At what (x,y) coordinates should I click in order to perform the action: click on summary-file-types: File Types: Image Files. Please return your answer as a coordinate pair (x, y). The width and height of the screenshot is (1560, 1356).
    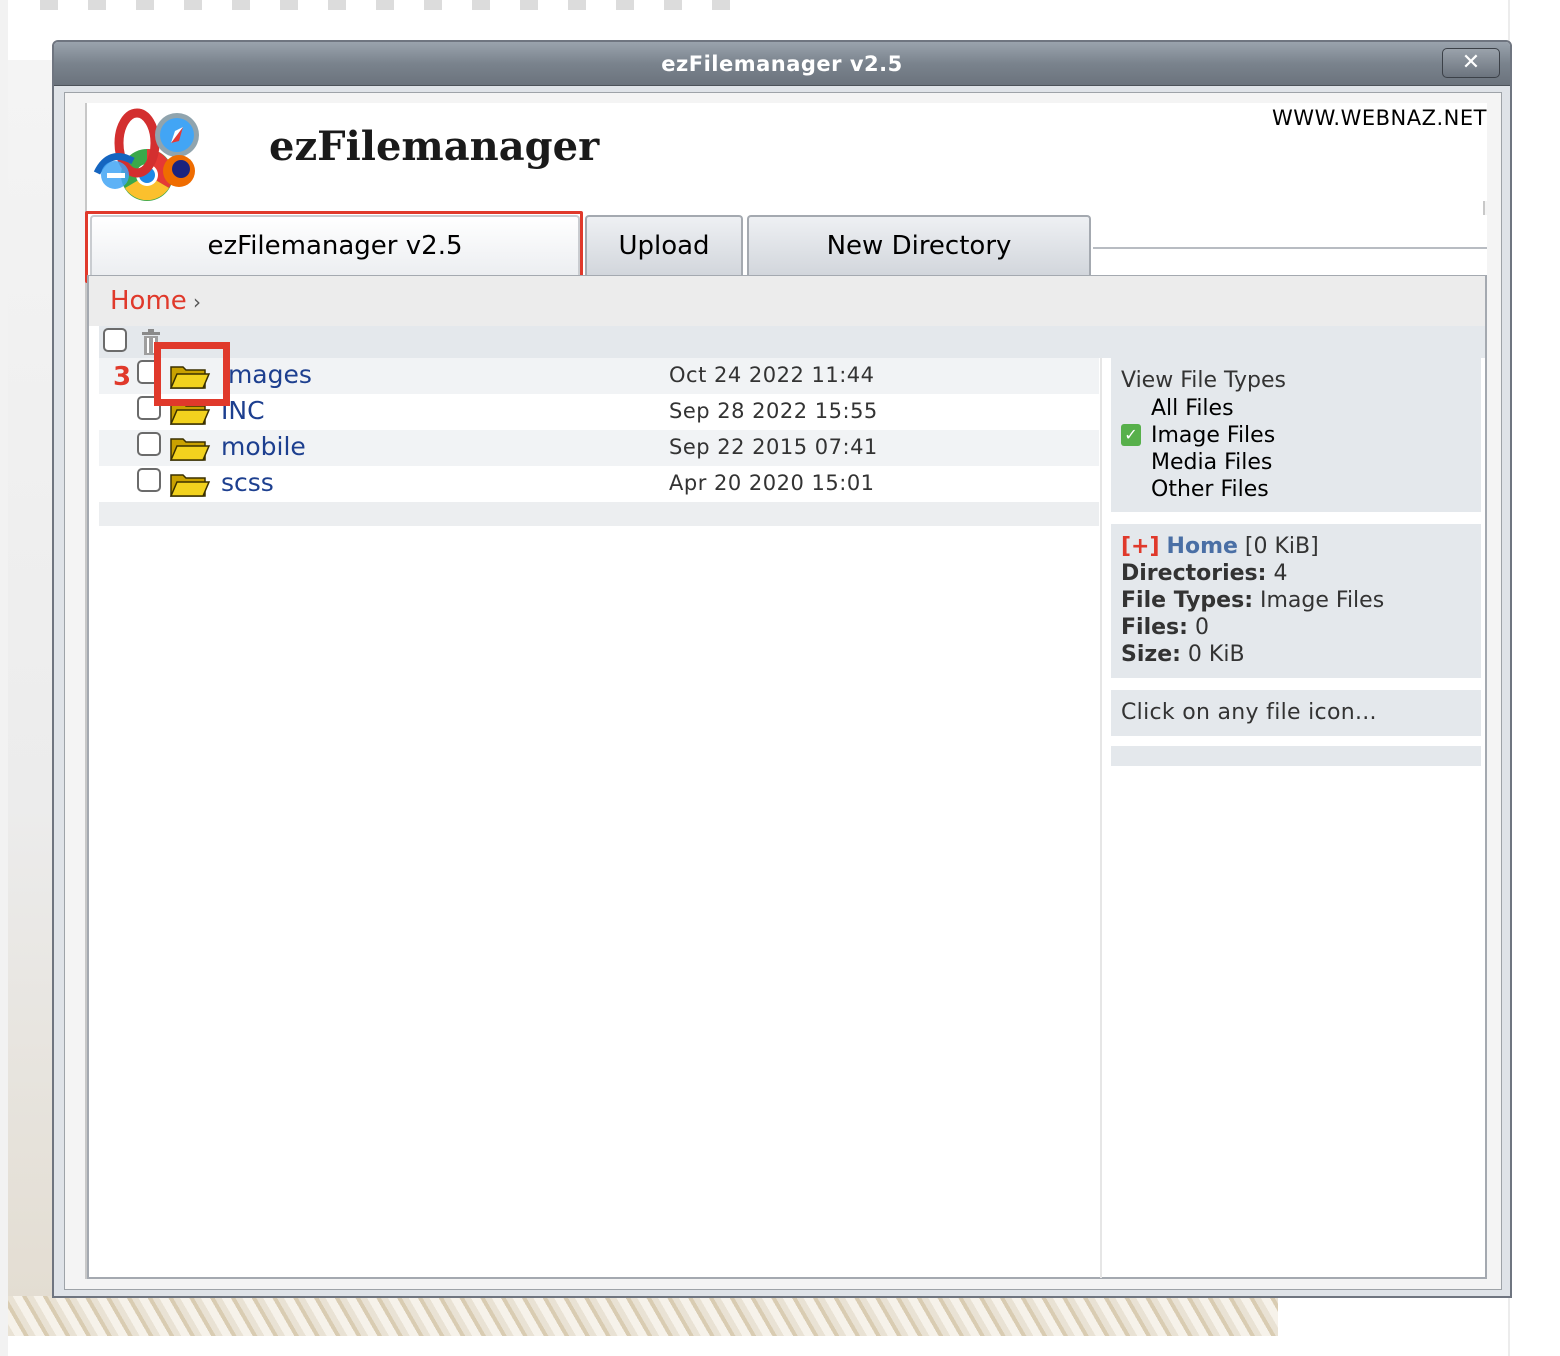
    Looking at the image, I should click on (1252, 600).